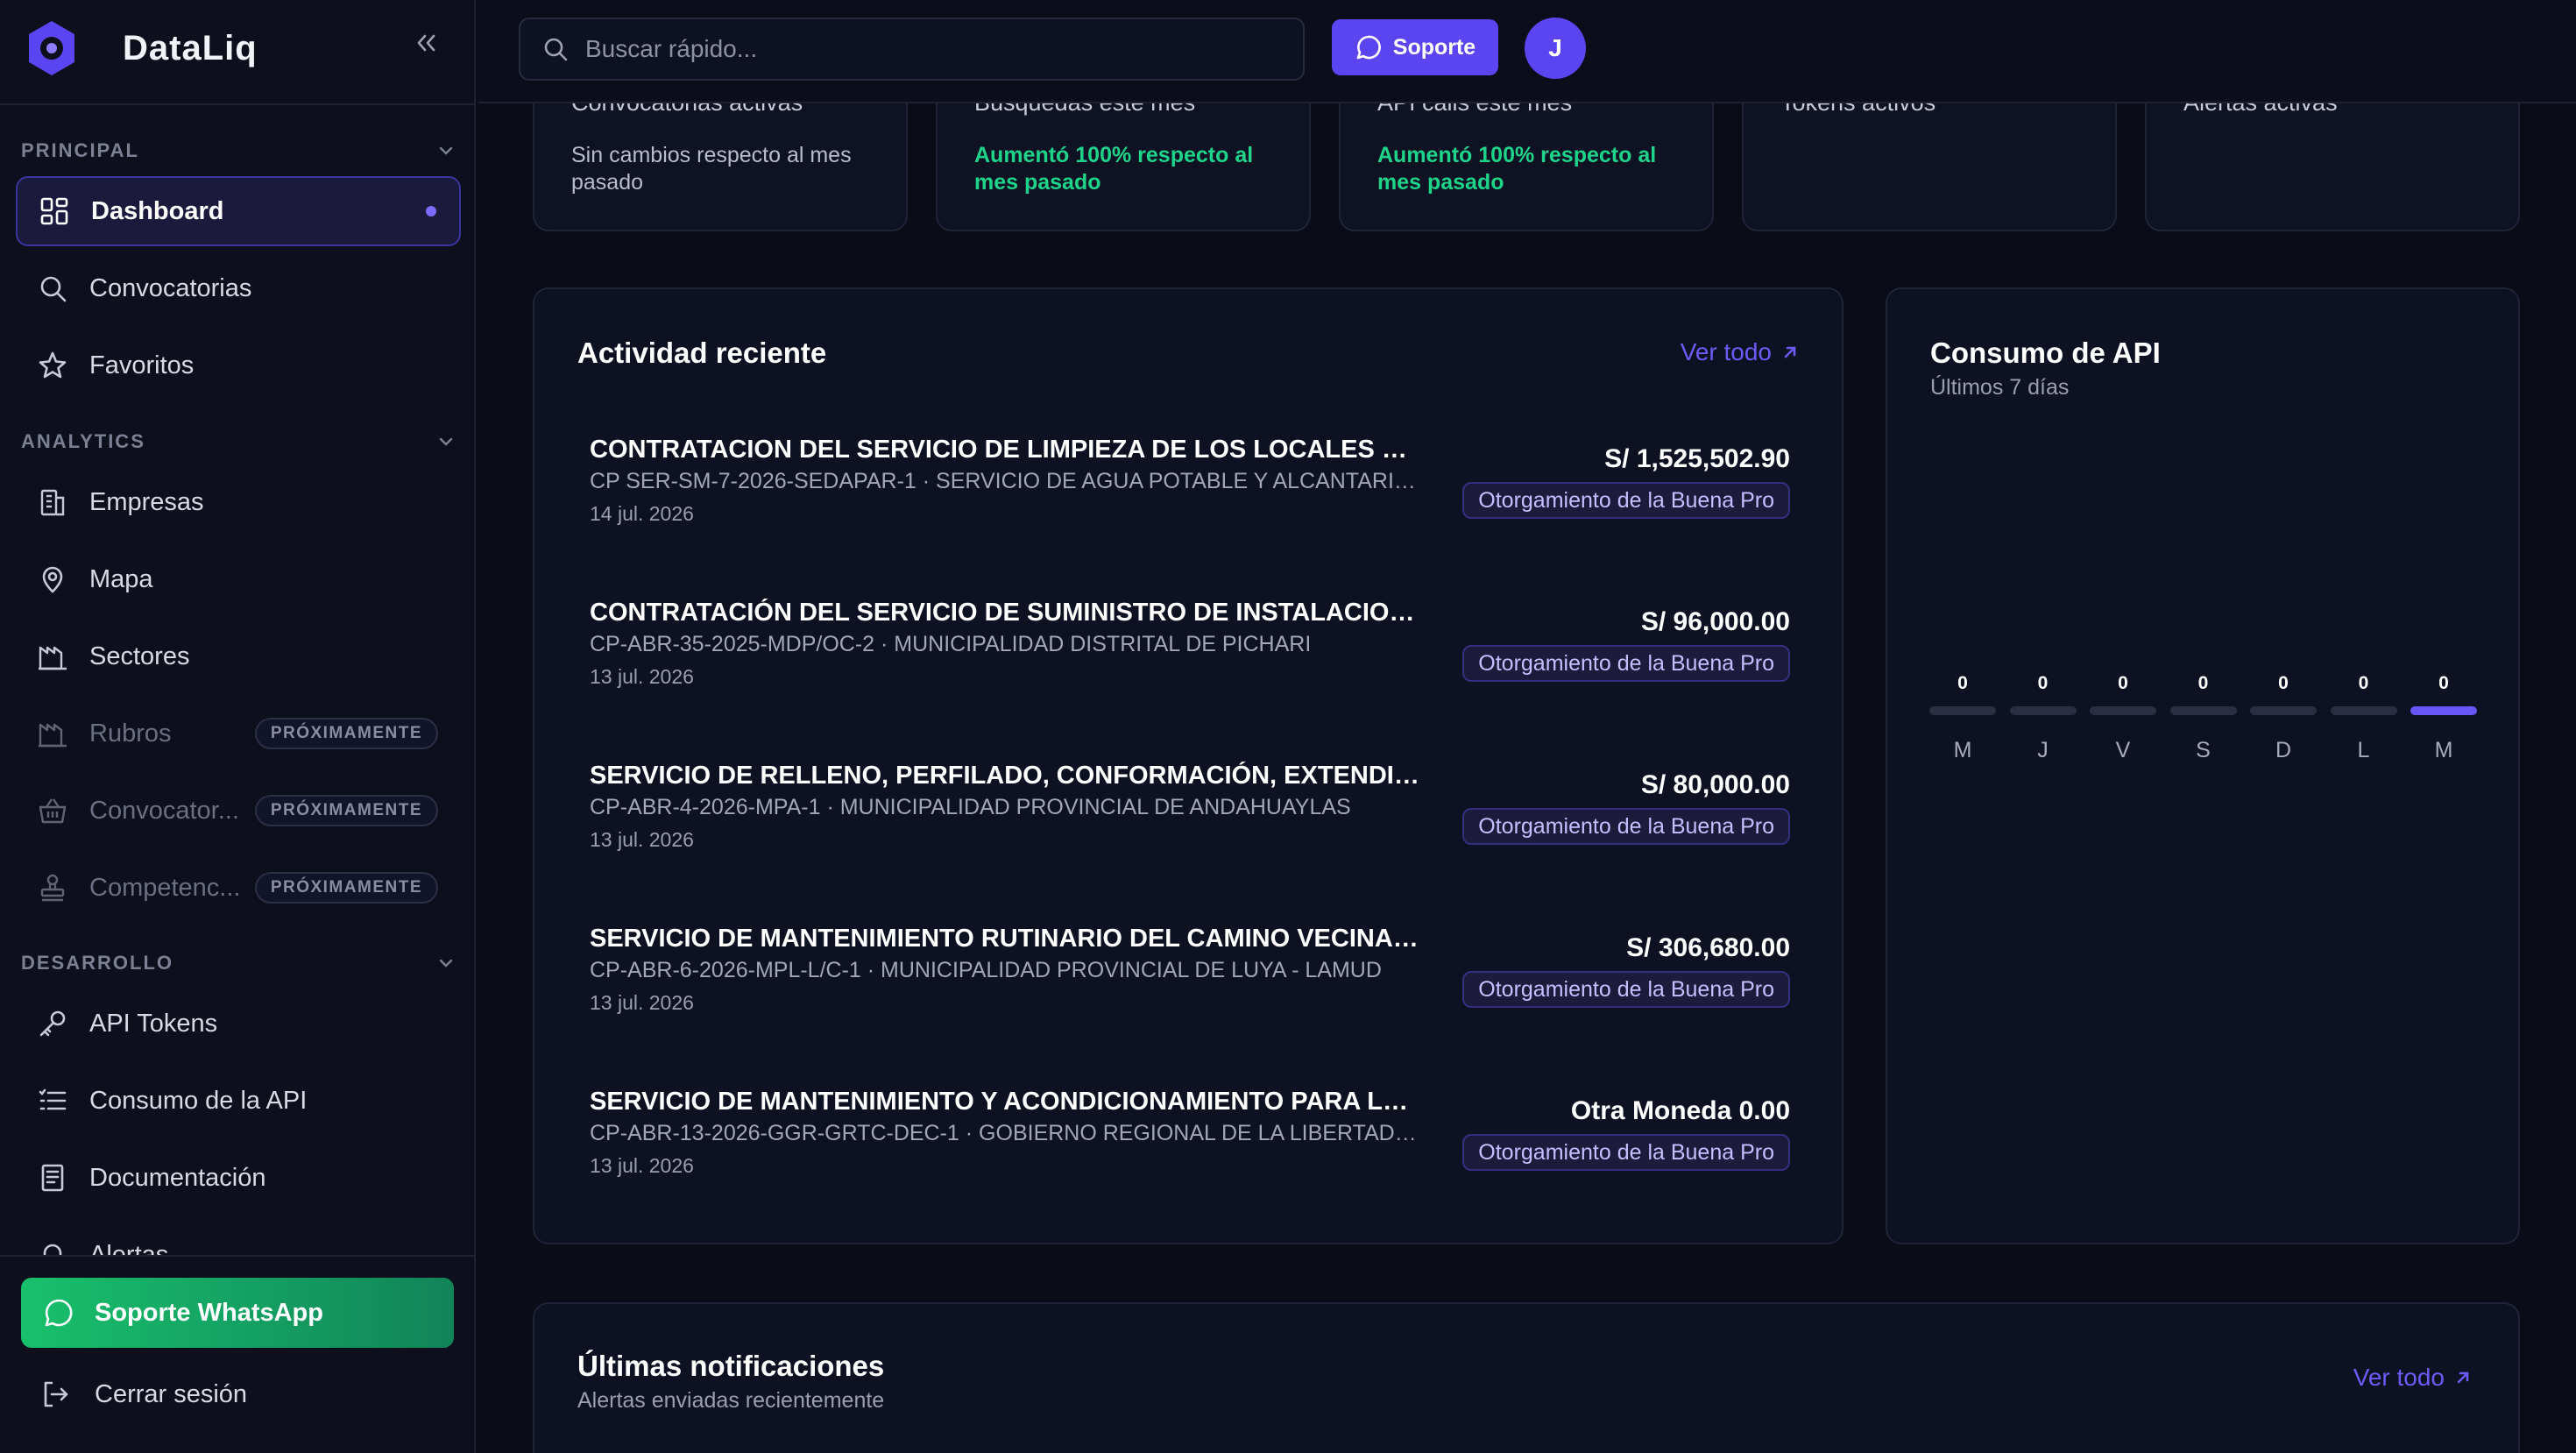 Image resolution: width=2576 pixels, height=1453 pixels. I want to click on arrow-up-right-icon, so click(1790, 352).